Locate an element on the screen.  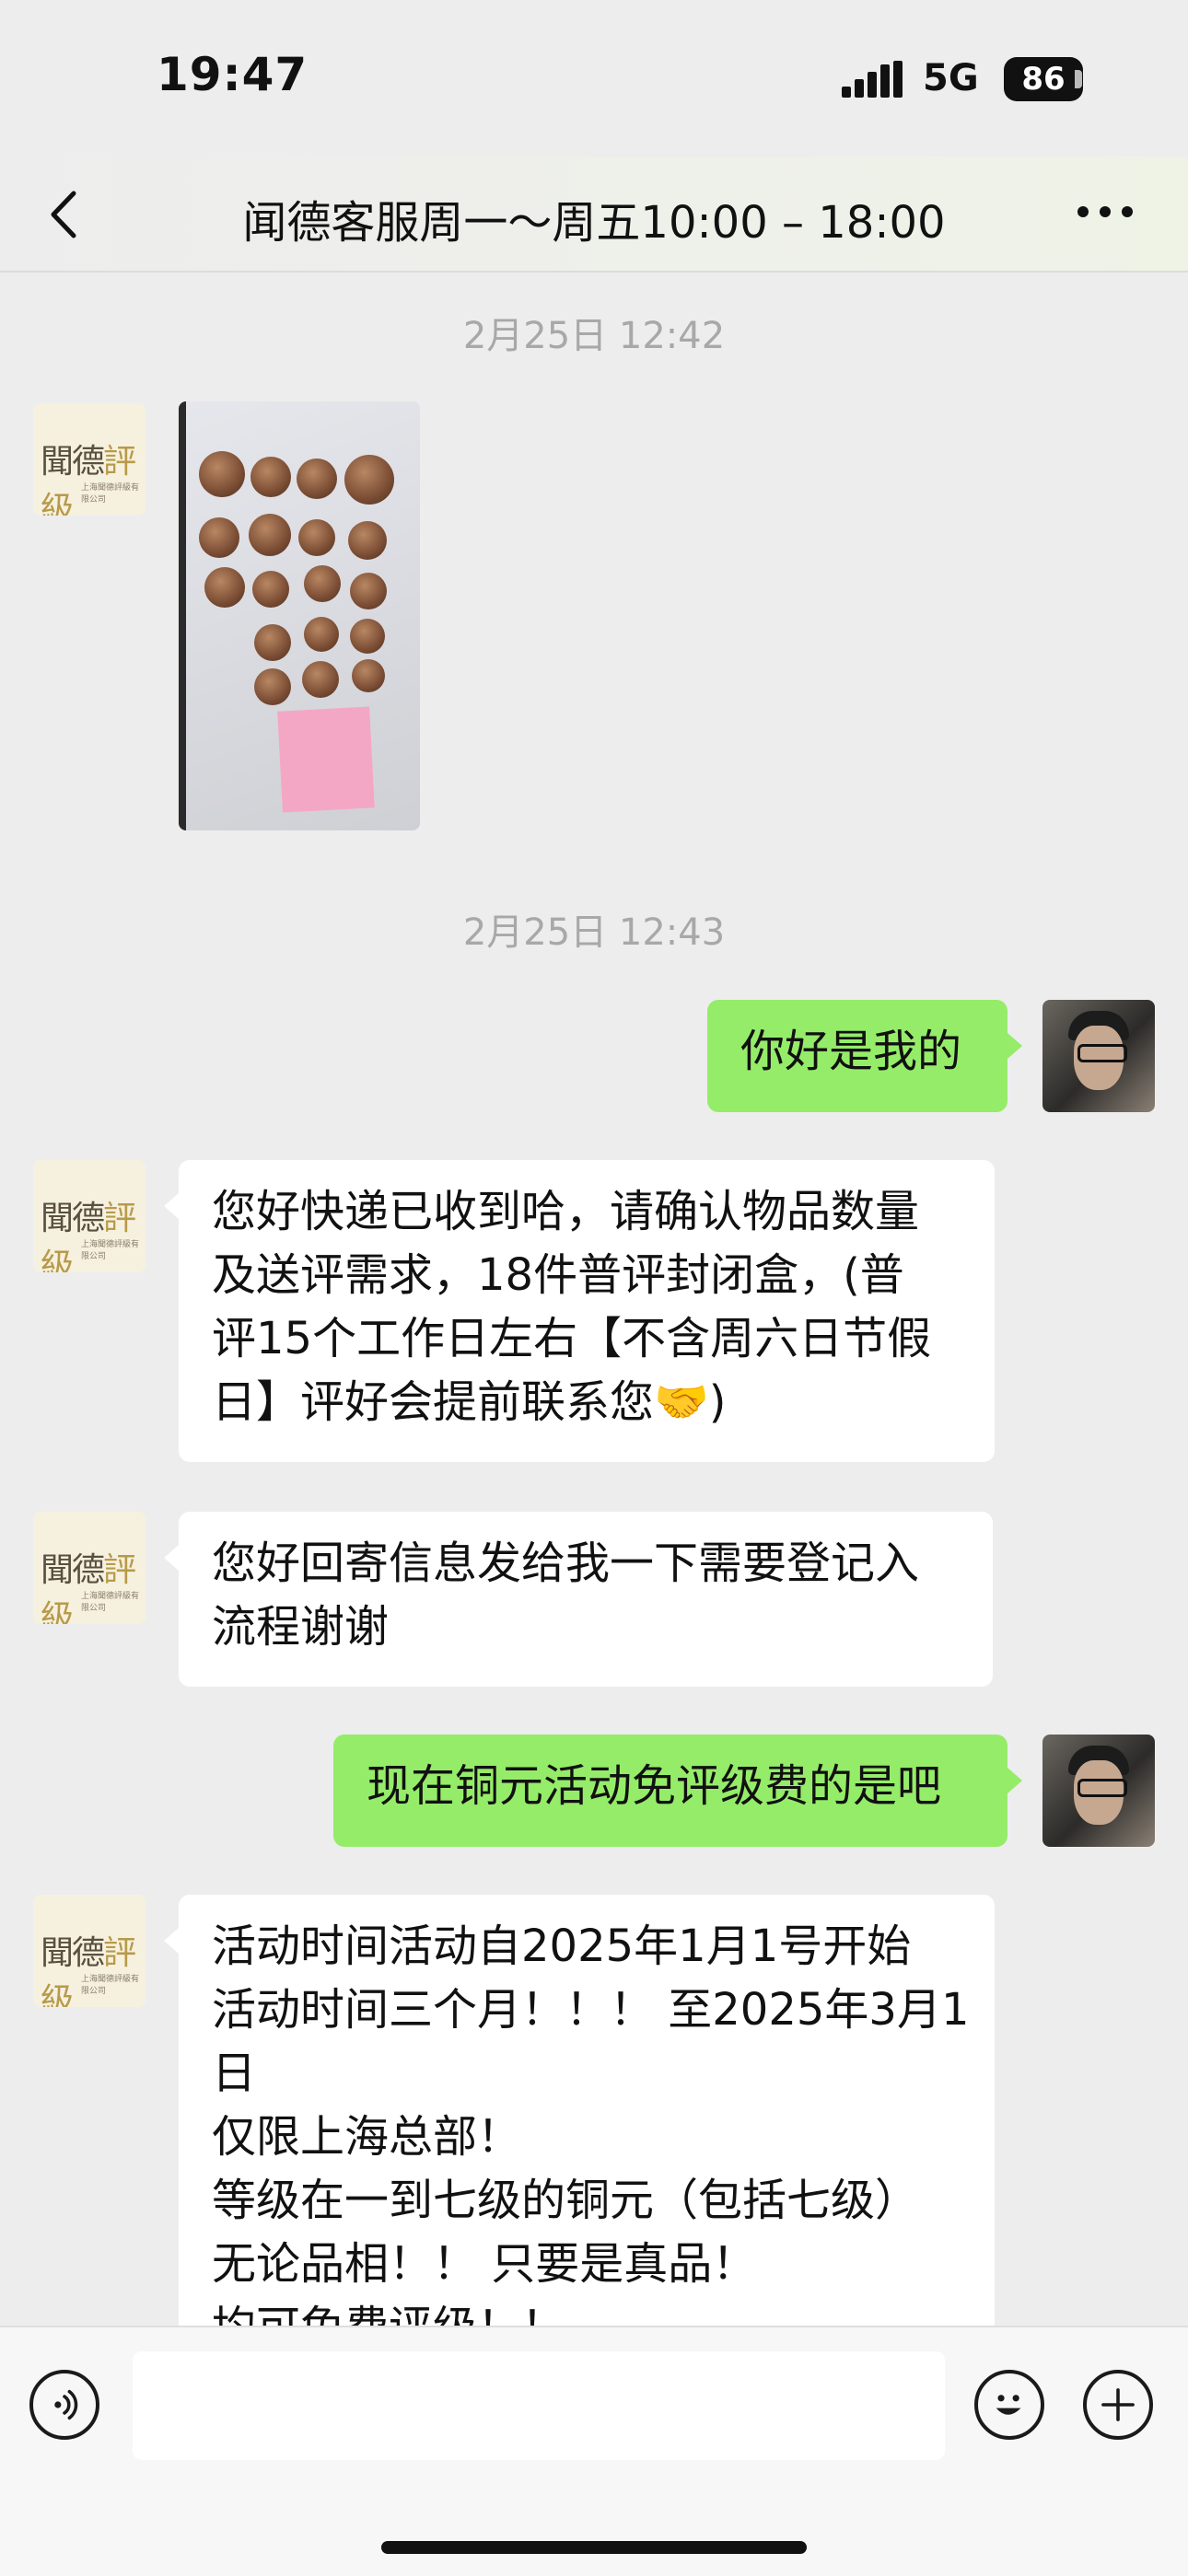
pink-note is located at coordinates (326, 759).